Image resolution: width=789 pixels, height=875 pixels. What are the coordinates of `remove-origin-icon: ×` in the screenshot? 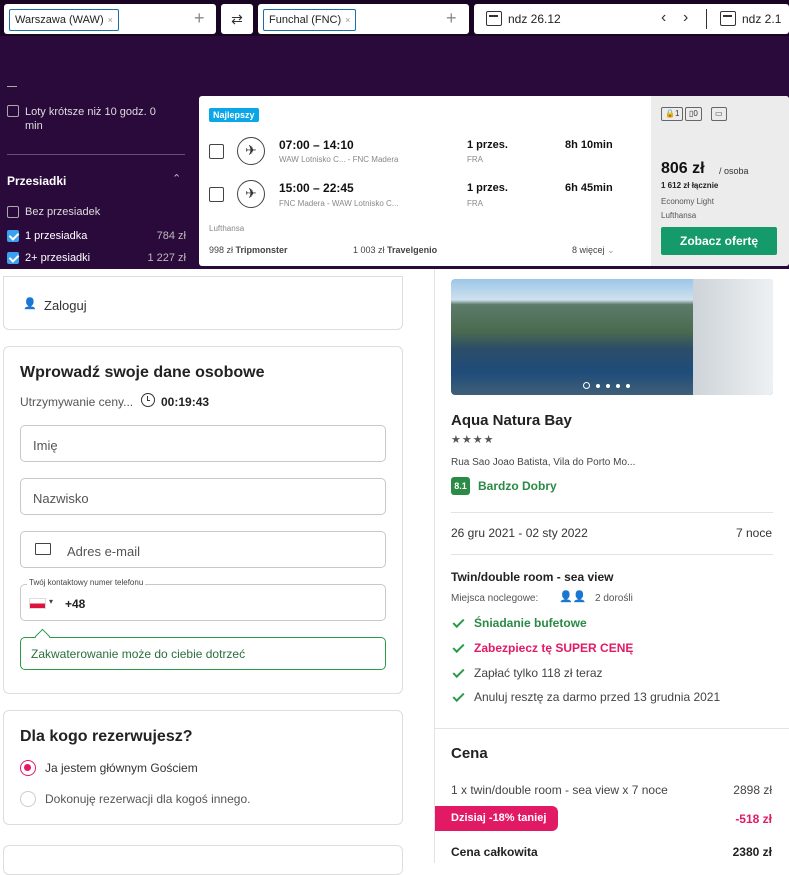 It's located at (110, 20).